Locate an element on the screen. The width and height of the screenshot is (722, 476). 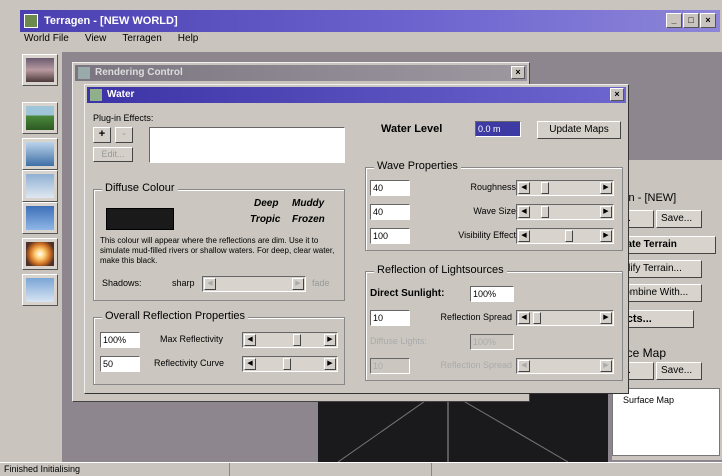
reflection-spread-input: 10 is located at coordinates (390, 318).